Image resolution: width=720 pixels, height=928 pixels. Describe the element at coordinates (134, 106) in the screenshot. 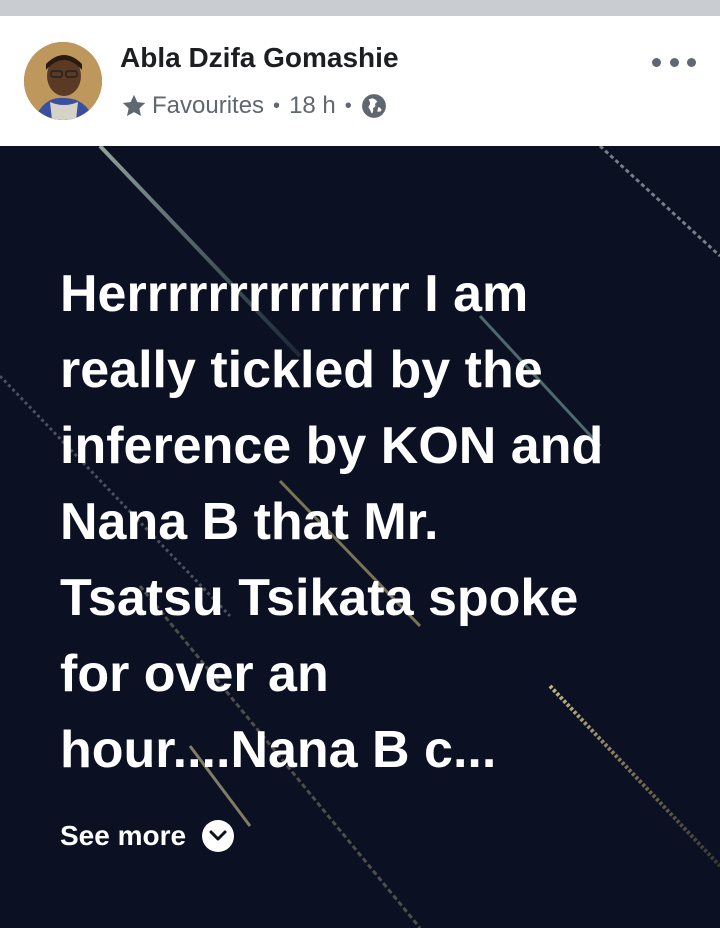

I see `star-icon` at that location.